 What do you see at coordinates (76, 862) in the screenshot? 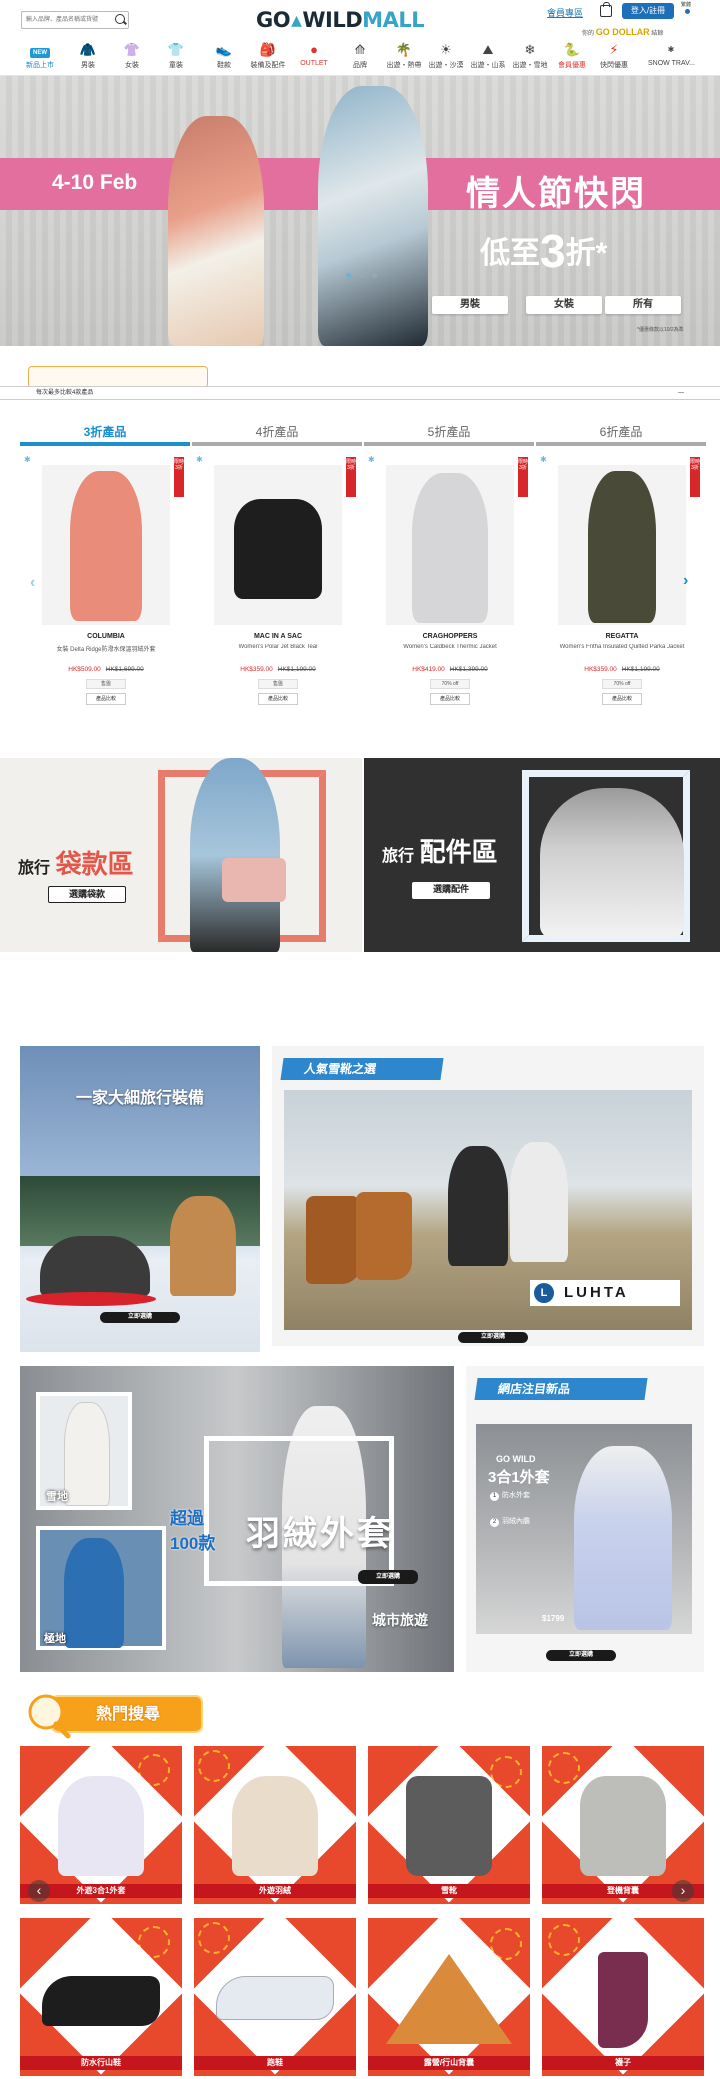
I see `bag-banner-title: 旅行 袋款區` at bounding box center [76, 862].